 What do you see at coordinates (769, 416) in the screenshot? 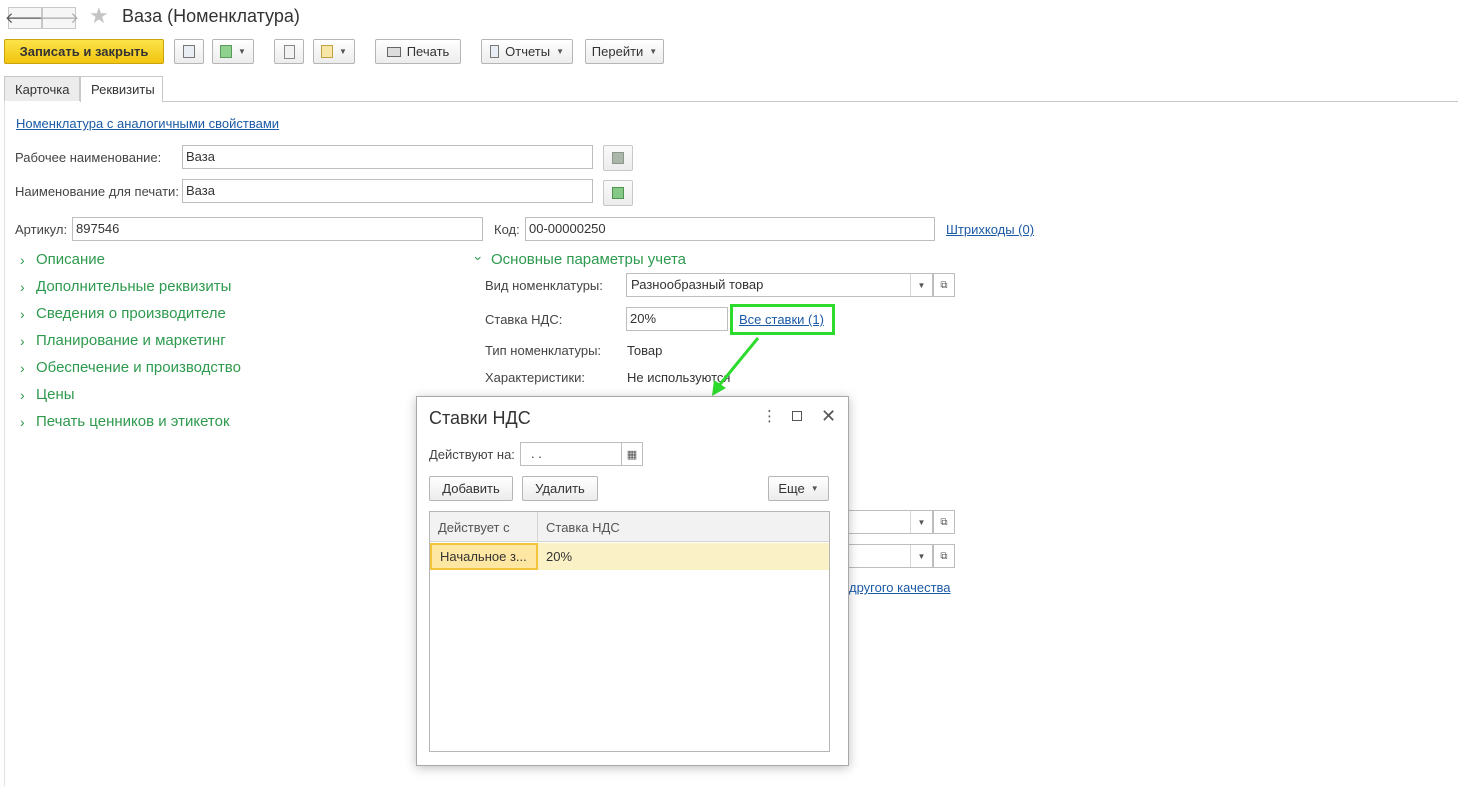
I see `more-options-icon: ⋮` at bounding box center [769, 416].